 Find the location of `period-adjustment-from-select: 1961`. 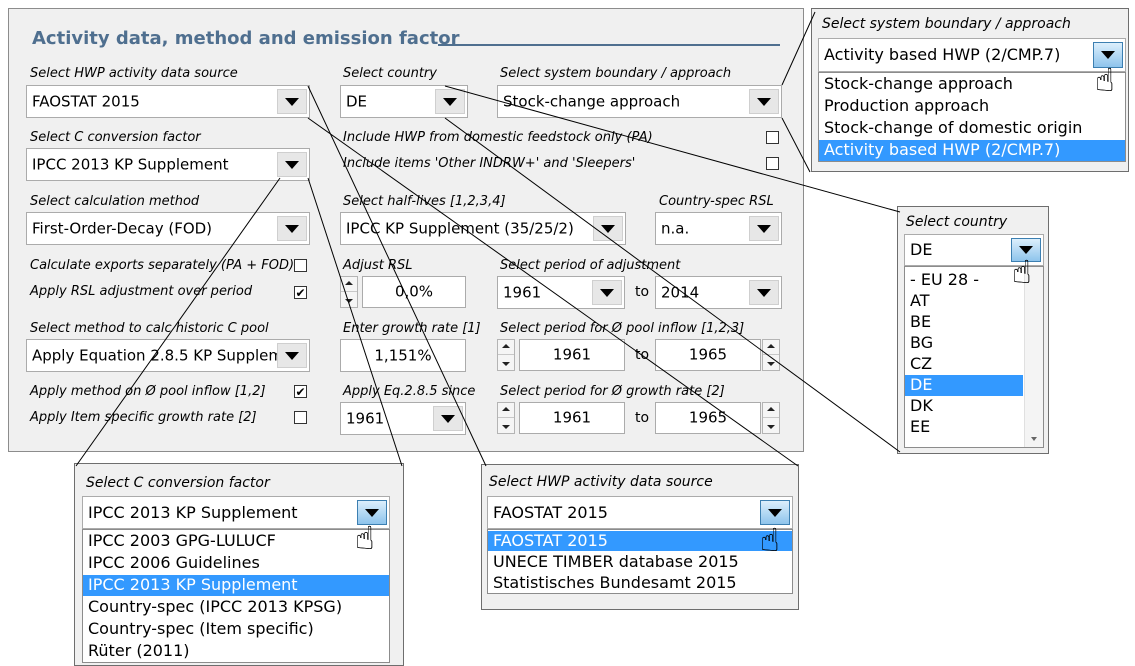

period-adjustment-from-select: 1961 is located at coordinates (561, 292).